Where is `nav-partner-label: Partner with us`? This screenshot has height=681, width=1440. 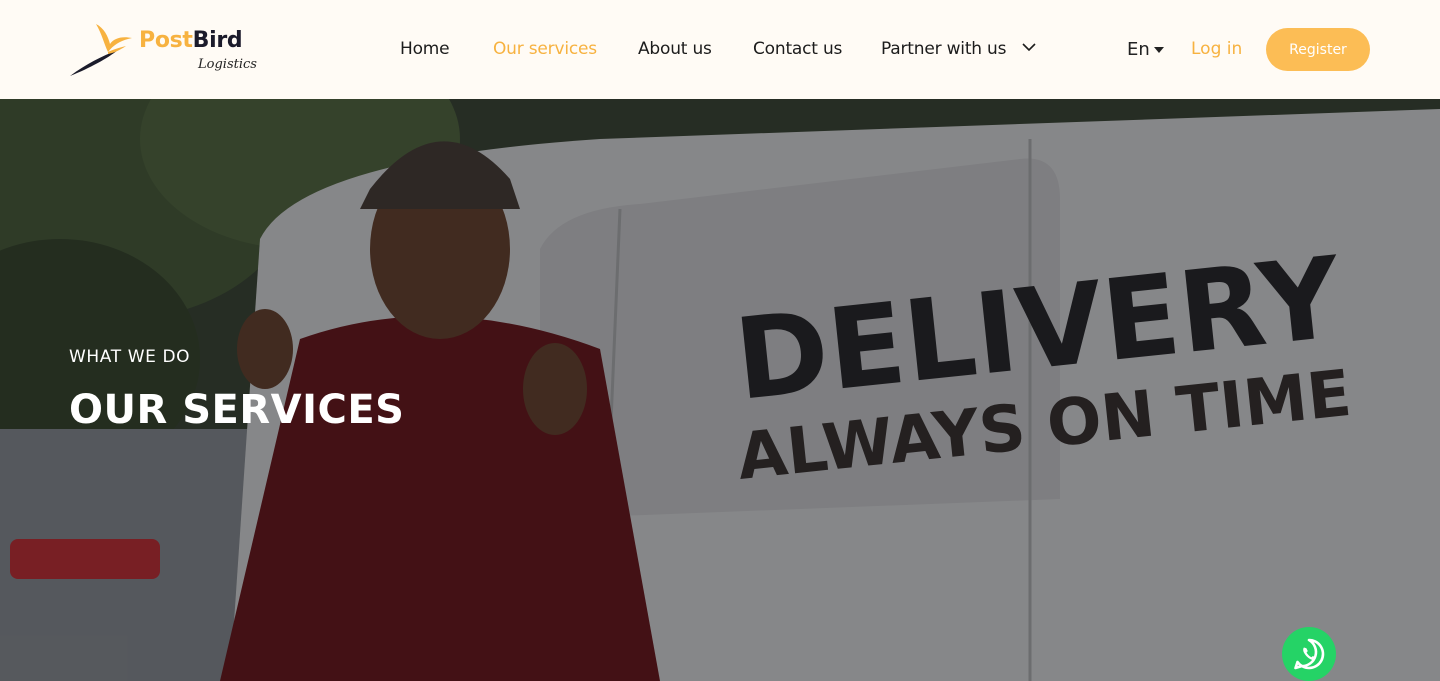
nav-partner-label: Partner with us is located at coordinates (944, 49).